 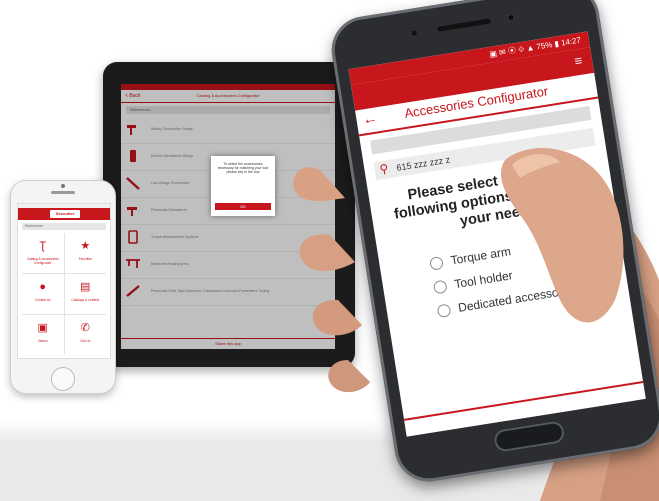 I want to click on search-input-value: 615 zzz zzz z, so click(x=423, y=163).